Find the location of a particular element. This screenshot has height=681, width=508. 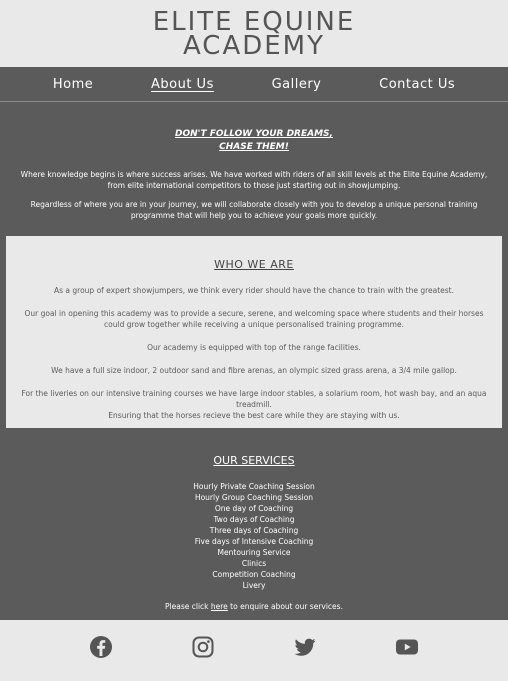

twitter-icon is located at coordinates (305, 647).